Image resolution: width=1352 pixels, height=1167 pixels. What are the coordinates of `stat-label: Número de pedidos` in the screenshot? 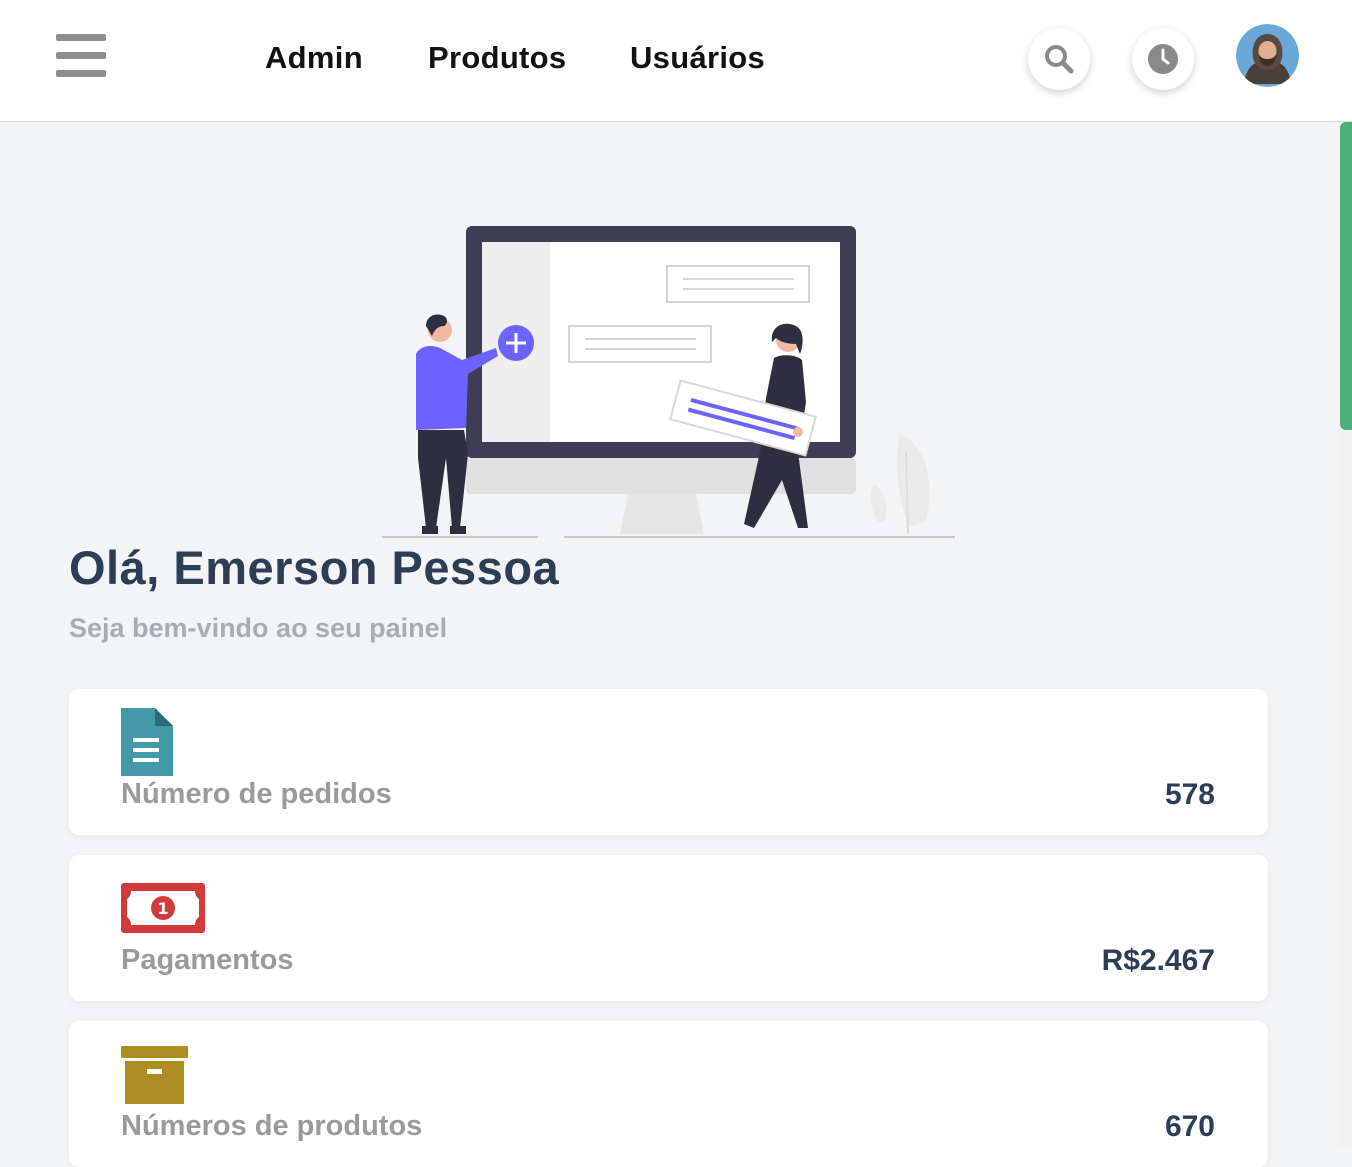 It's located at (256, 794).